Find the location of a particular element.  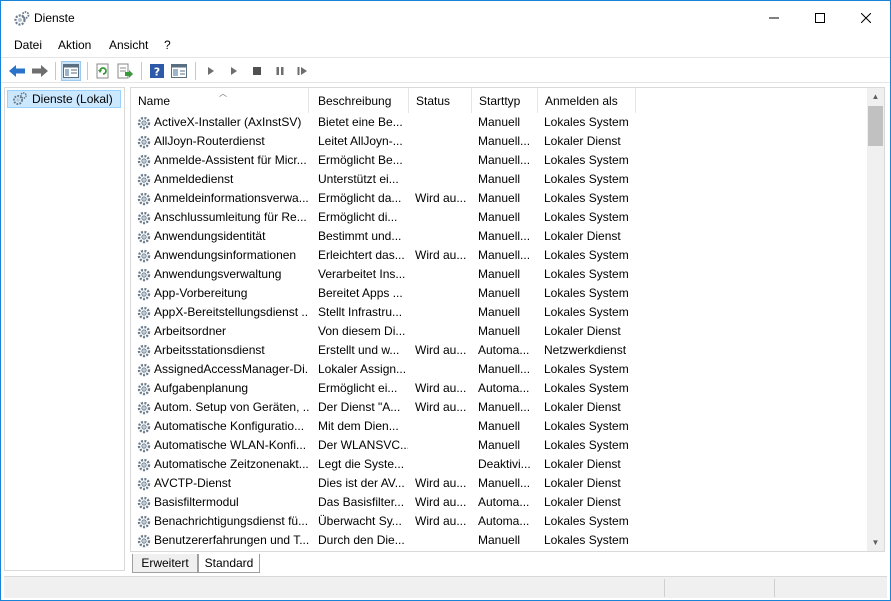

column-header-description: Beschreibung is located at coordinates (360, 100).